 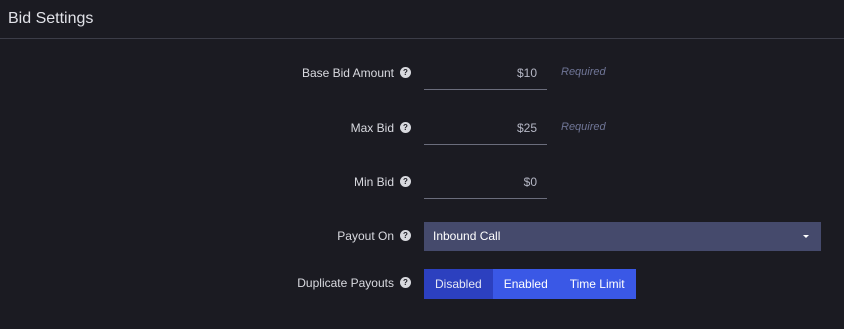 What do you see at coordinates (422, 238) in the screenshot?
I see `payout-on-row: Payout On ? Inbound Call` at bounding box center [422, 238].